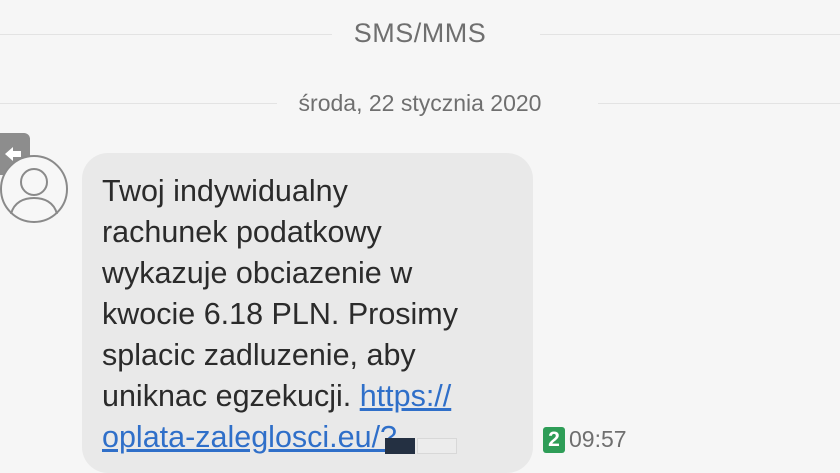  I want to click on message-meta: 2 09:57, so click(585, 439).